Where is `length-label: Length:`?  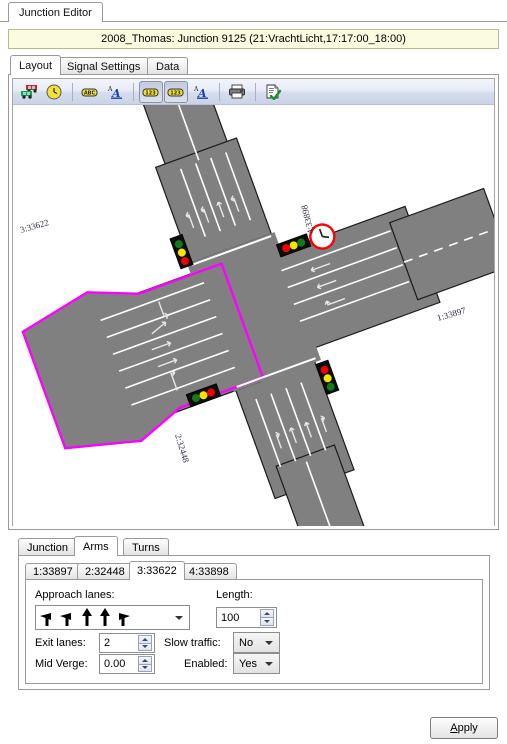
length-label: Length: is located at coordinates (234, 595).